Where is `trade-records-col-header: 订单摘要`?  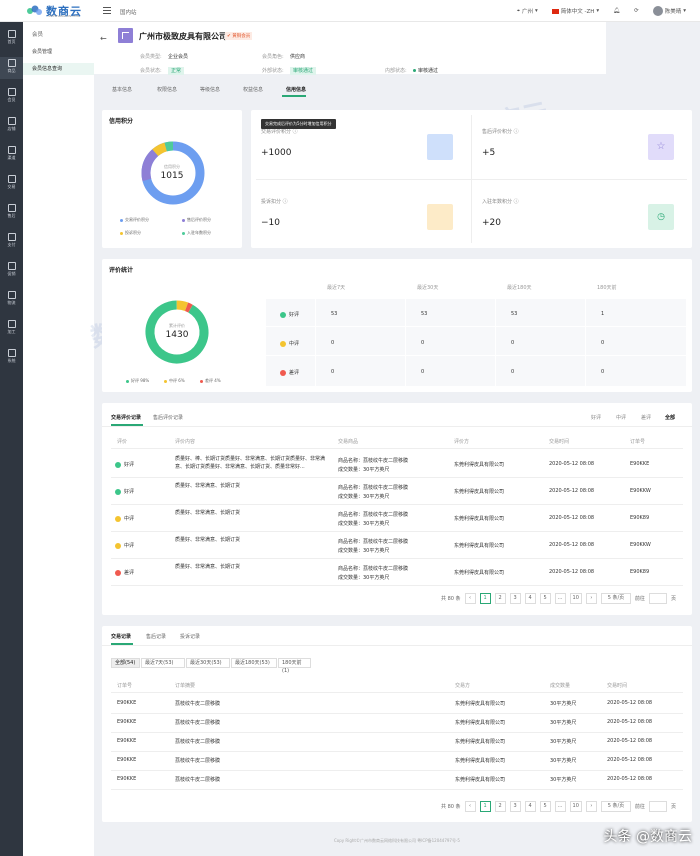 trade-records-col-header: 订单摘要 is located at coordinates (185, 686).